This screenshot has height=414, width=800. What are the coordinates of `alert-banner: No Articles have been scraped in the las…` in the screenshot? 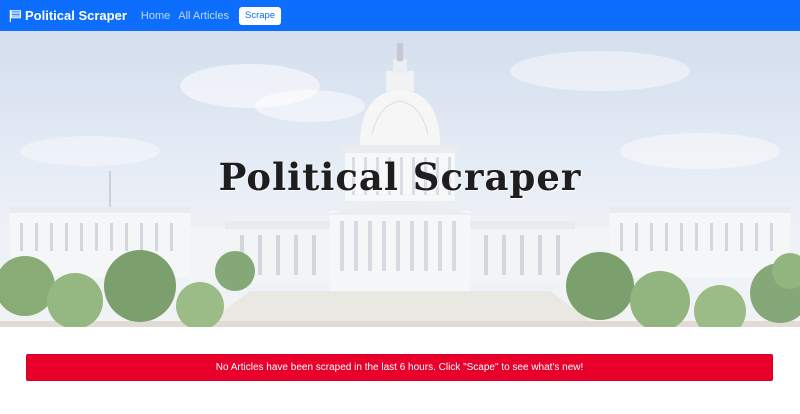 It's located at (399, 367).